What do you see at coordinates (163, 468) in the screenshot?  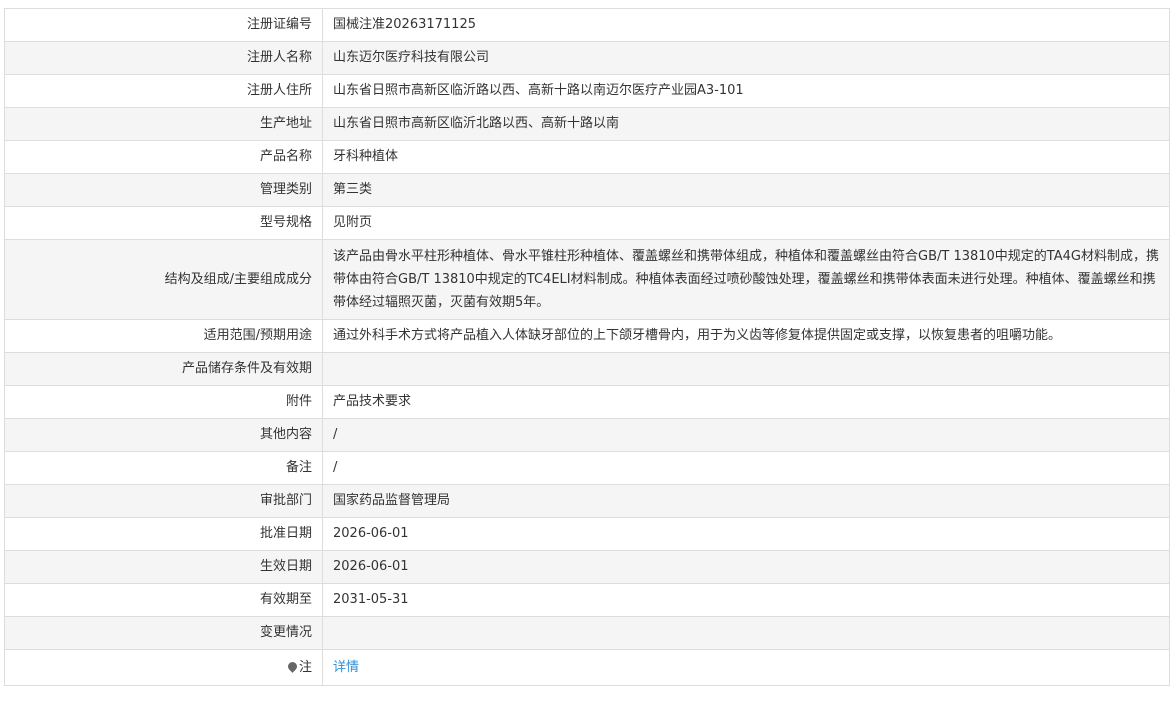 I see `label-remarks: 备注` at bounding box center [163, 468].